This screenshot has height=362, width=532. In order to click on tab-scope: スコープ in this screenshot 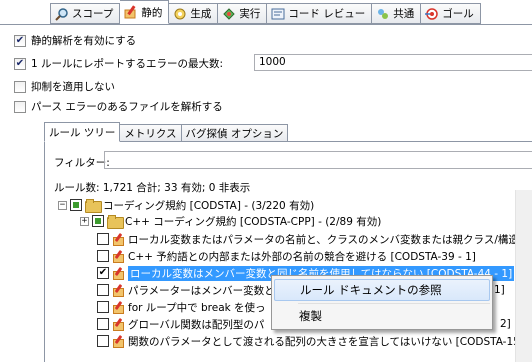, I will do `click(85, 13)`.